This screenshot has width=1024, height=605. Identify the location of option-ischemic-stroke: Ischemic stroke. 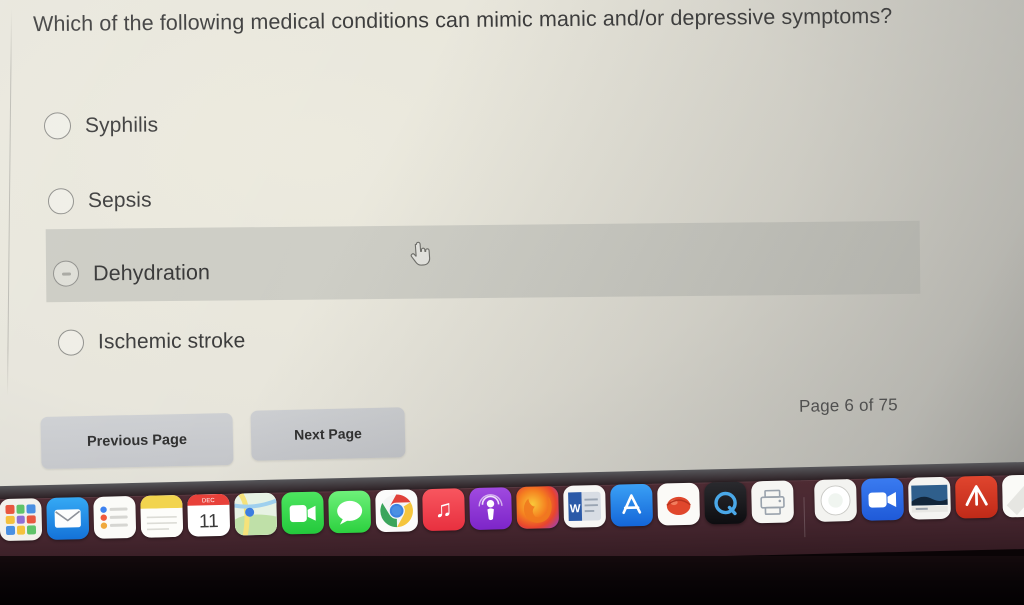
(151, 342).